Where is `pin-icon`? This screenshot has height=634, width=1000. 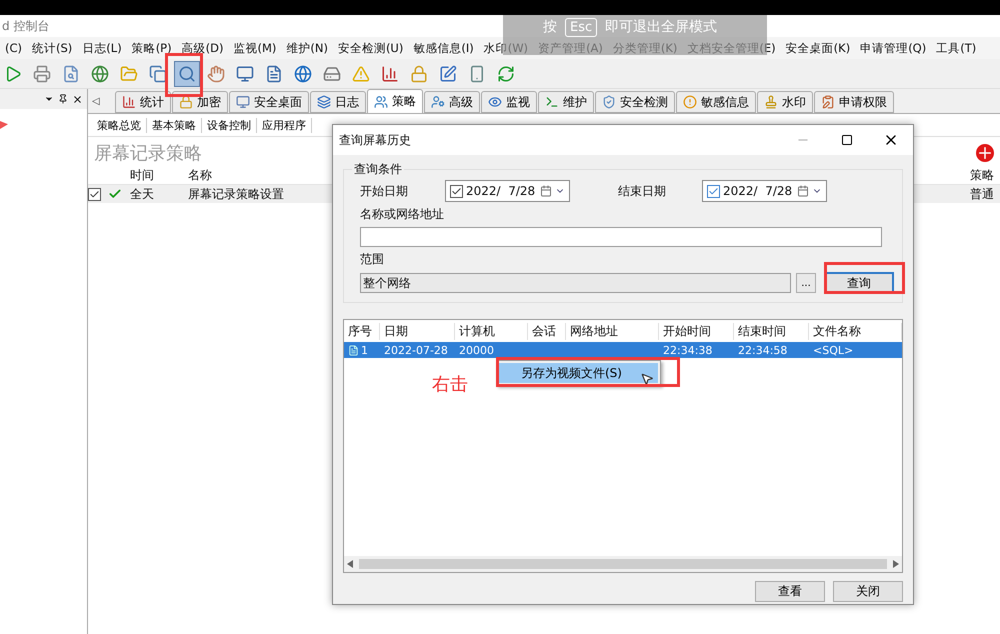 pin-icon is located at coordinates (63, 99).